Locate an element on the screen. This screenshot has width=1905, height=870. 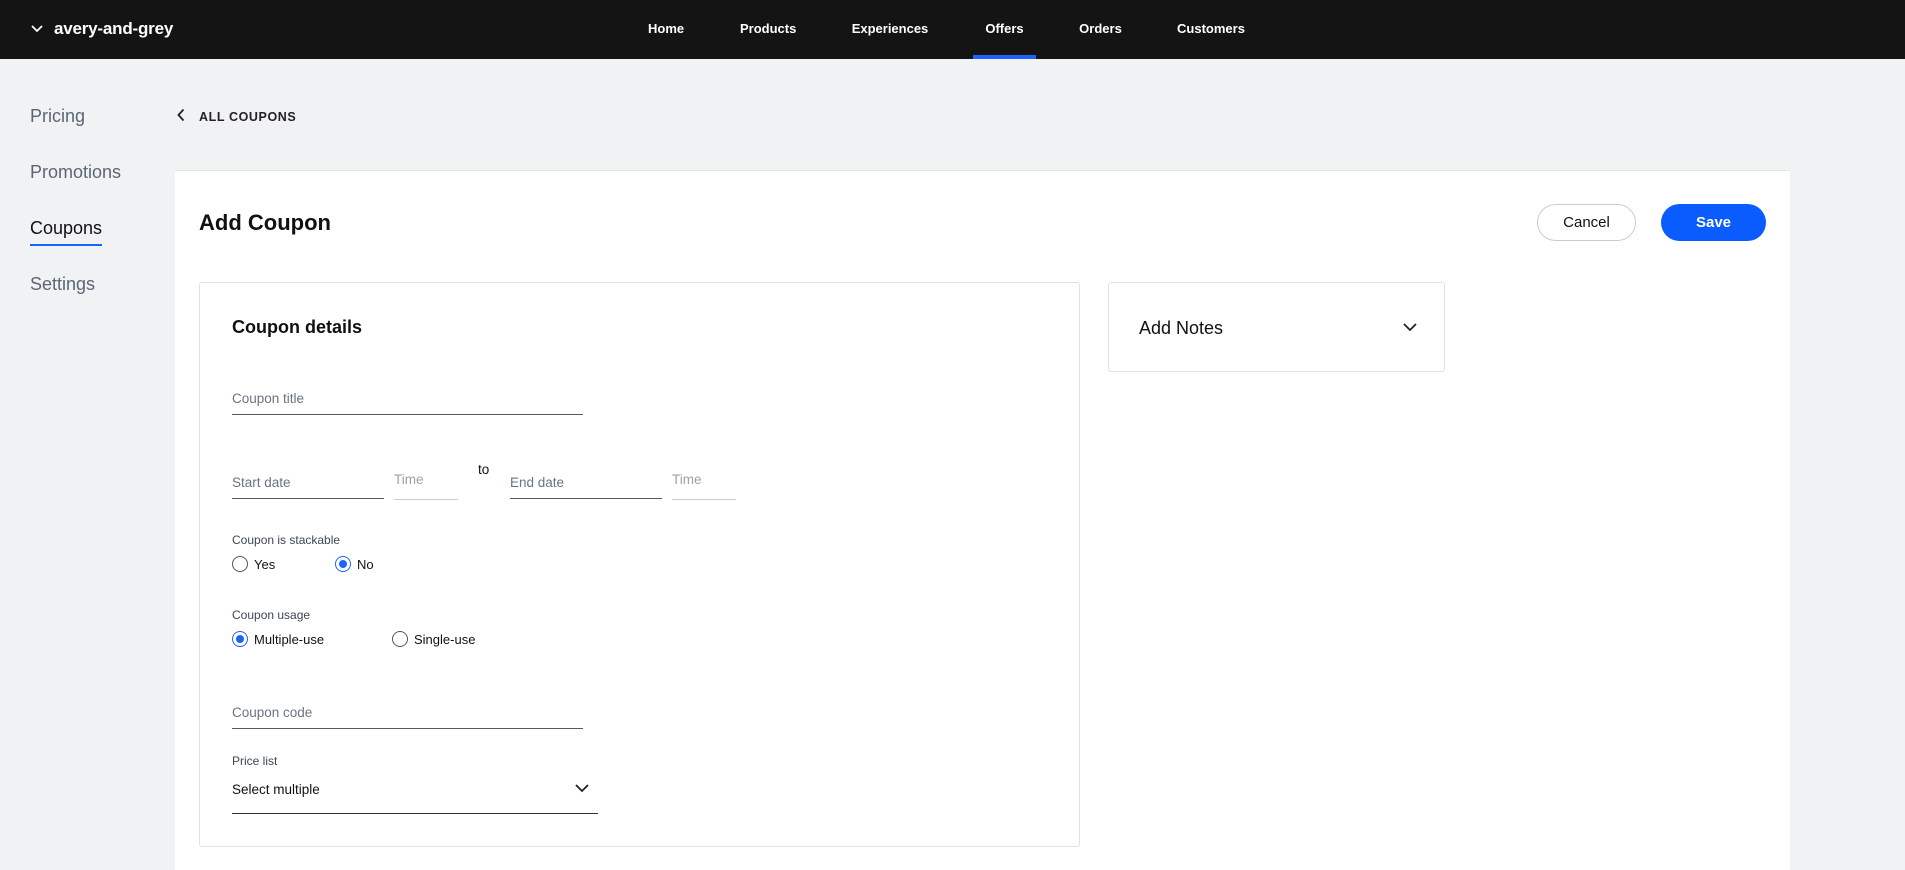
nav-item-home: Home is located at coordinates (666, 29).